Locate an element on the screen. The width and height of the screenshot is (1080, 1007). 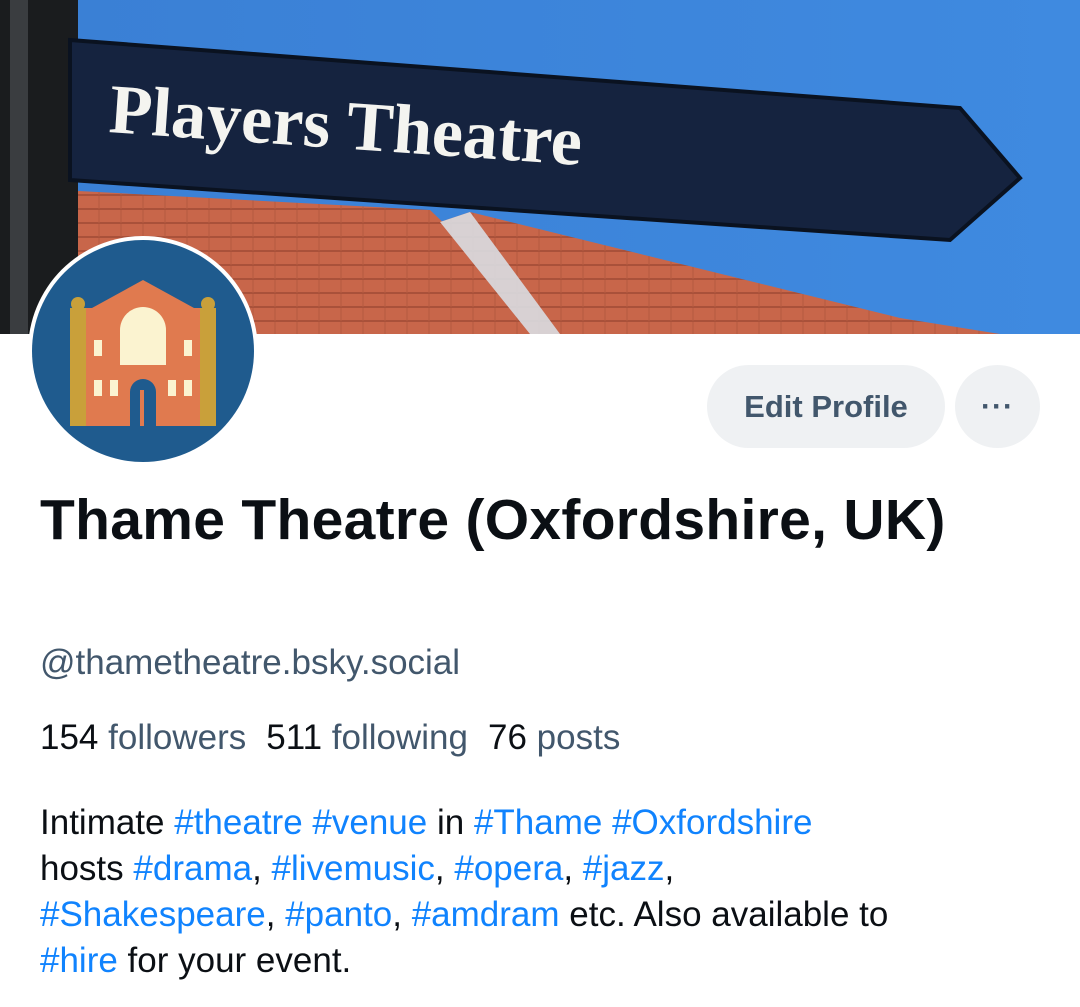
profile-handle: @thametheatre.bsky.social is located at coordinates (250, 662).